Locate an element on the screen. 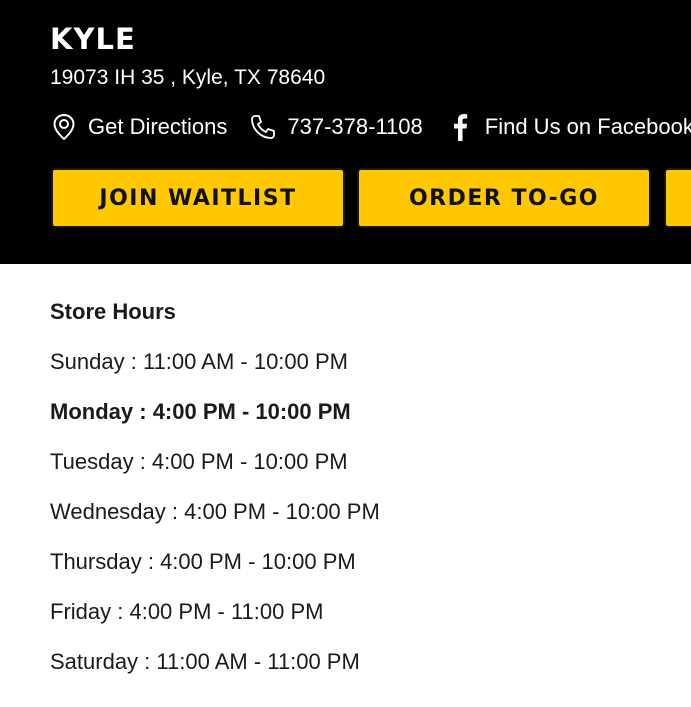  hours-row-monday: Monday : 4:00 PM - 10:00 PM is located at coordinates (200, 411).